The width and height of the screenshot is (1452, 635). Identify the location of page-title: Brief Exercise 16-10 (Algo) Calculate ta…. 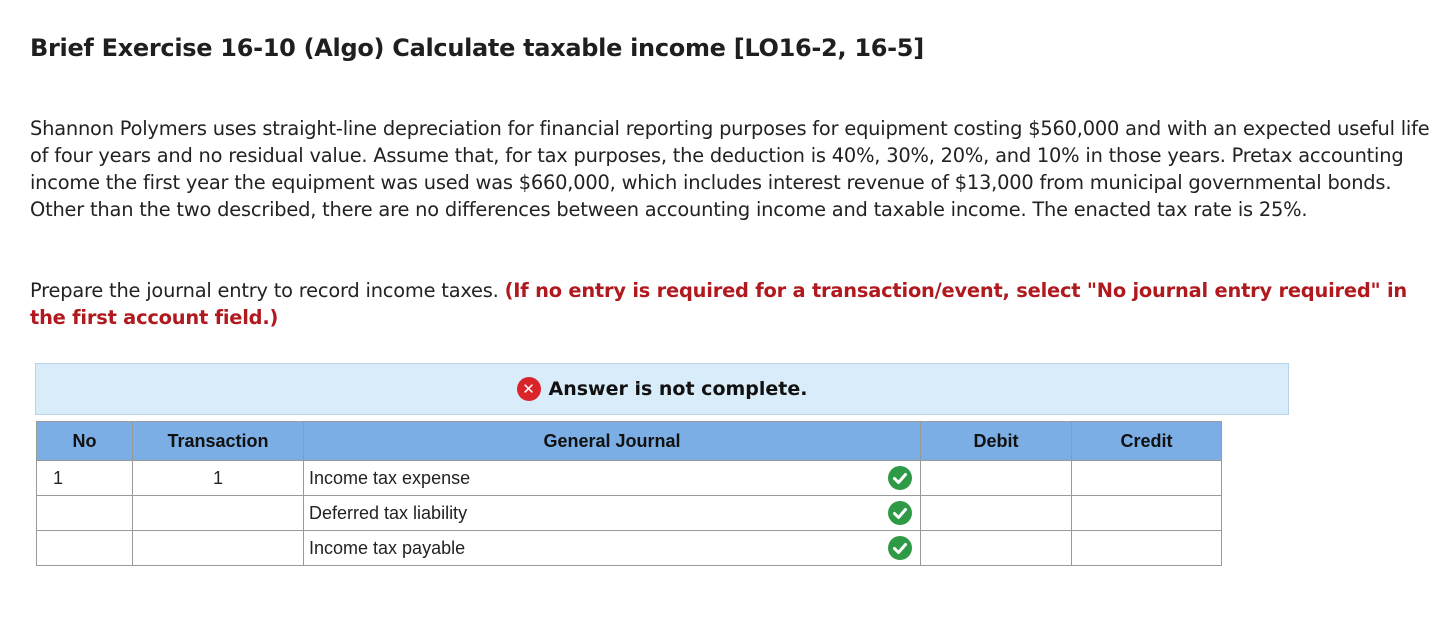
(477, 48).